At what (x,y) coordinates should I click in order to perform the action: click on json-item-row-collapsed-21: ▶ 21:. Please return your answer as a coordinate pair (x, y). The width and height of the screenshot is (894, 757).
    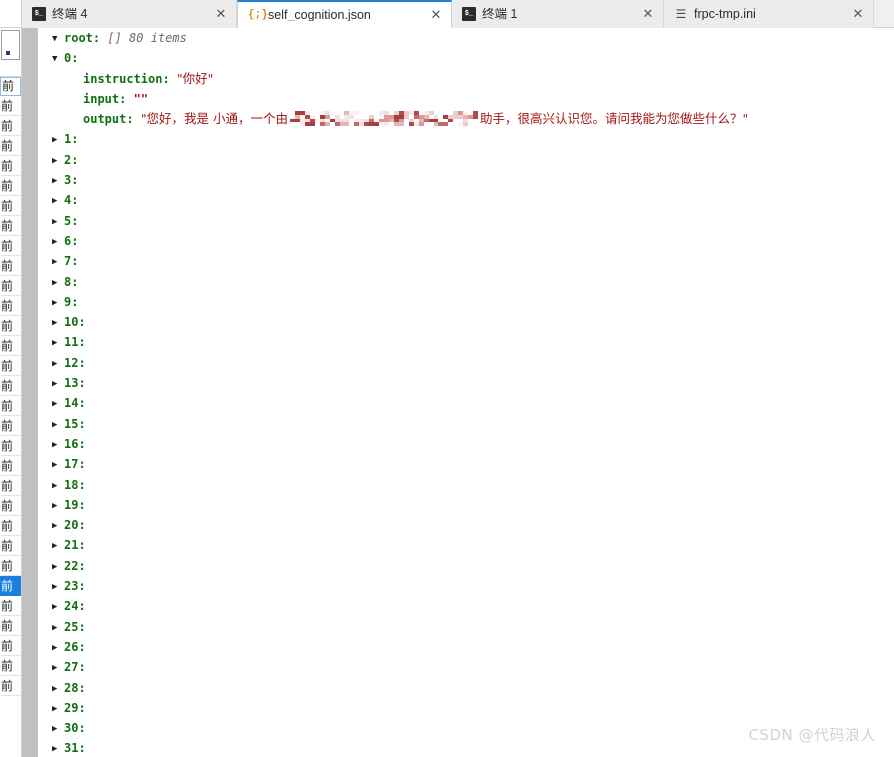
    Looking at the image, I should click on (466, 545).